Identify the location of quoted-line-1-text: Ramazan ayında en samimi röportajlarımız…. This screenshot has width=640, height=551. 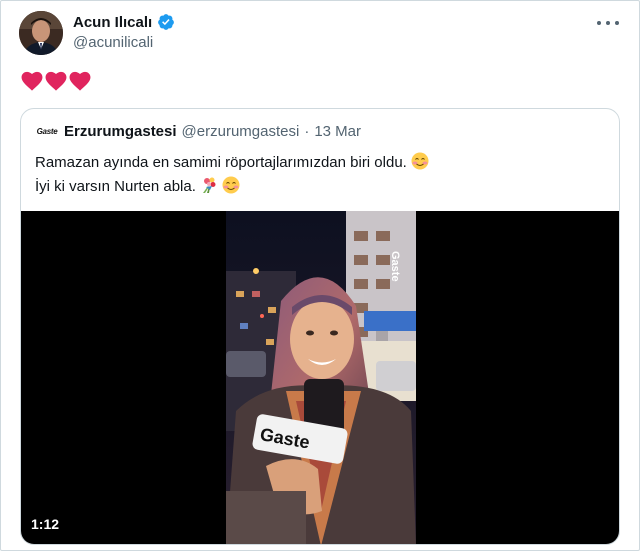
(221, 162).